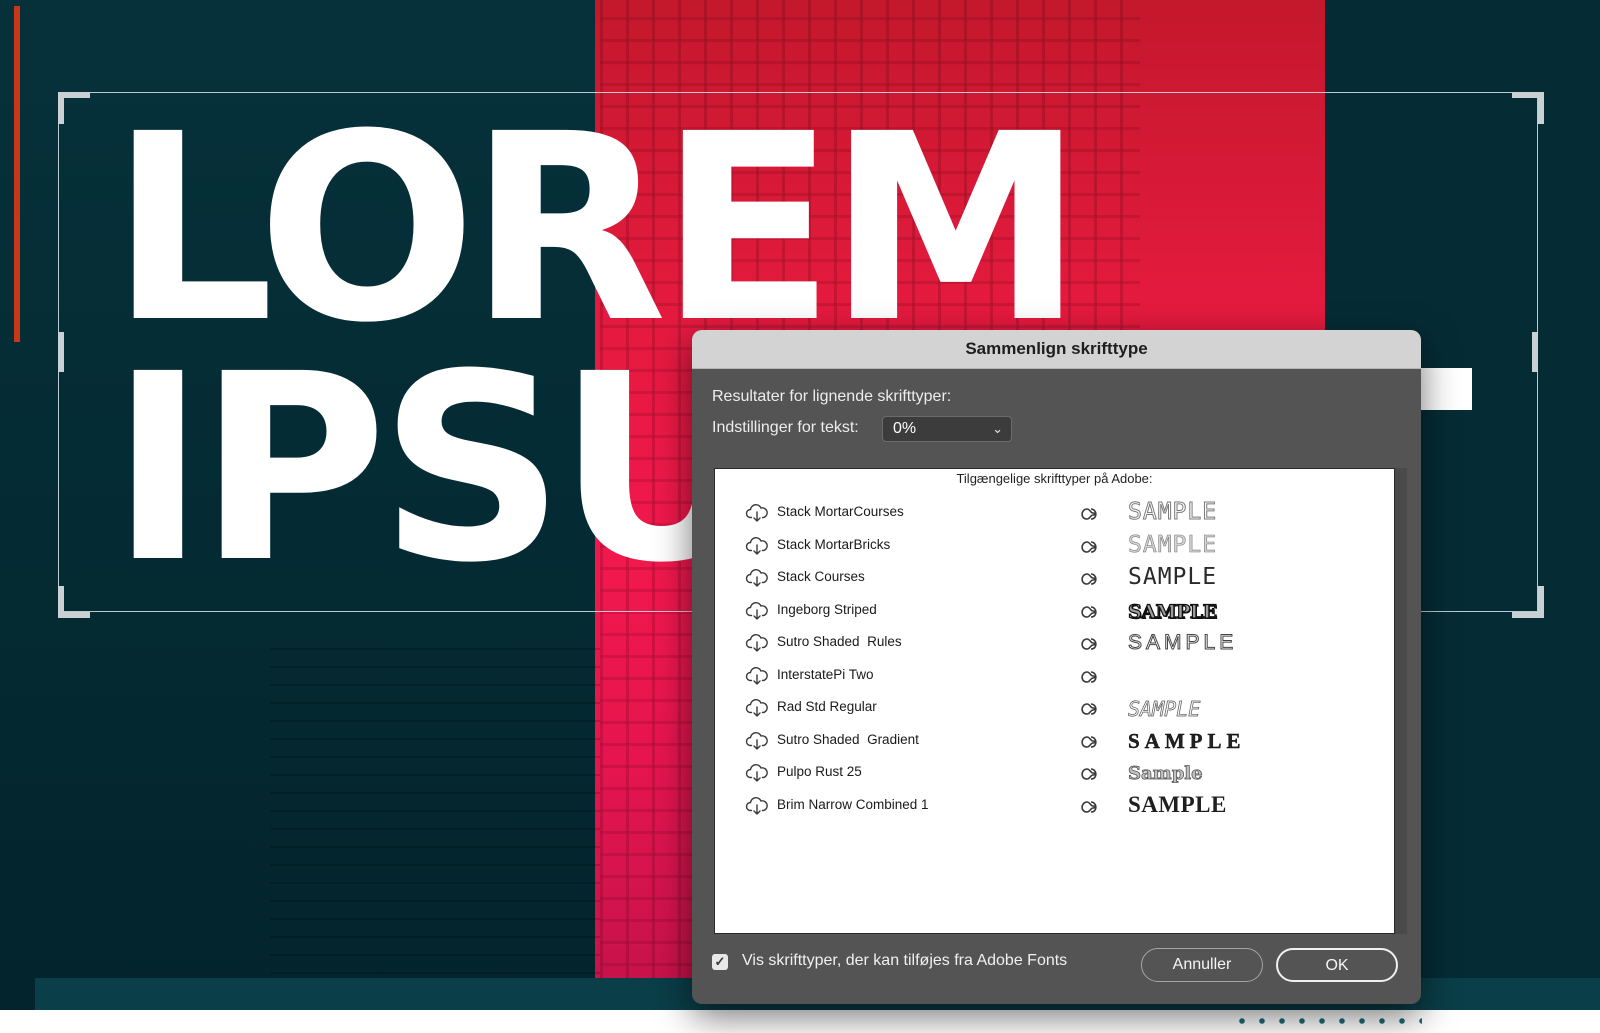 The height and width of the screenshot is (1033, 1600). I want to click on font-name: Rad Std Regular, so click(827, 706).